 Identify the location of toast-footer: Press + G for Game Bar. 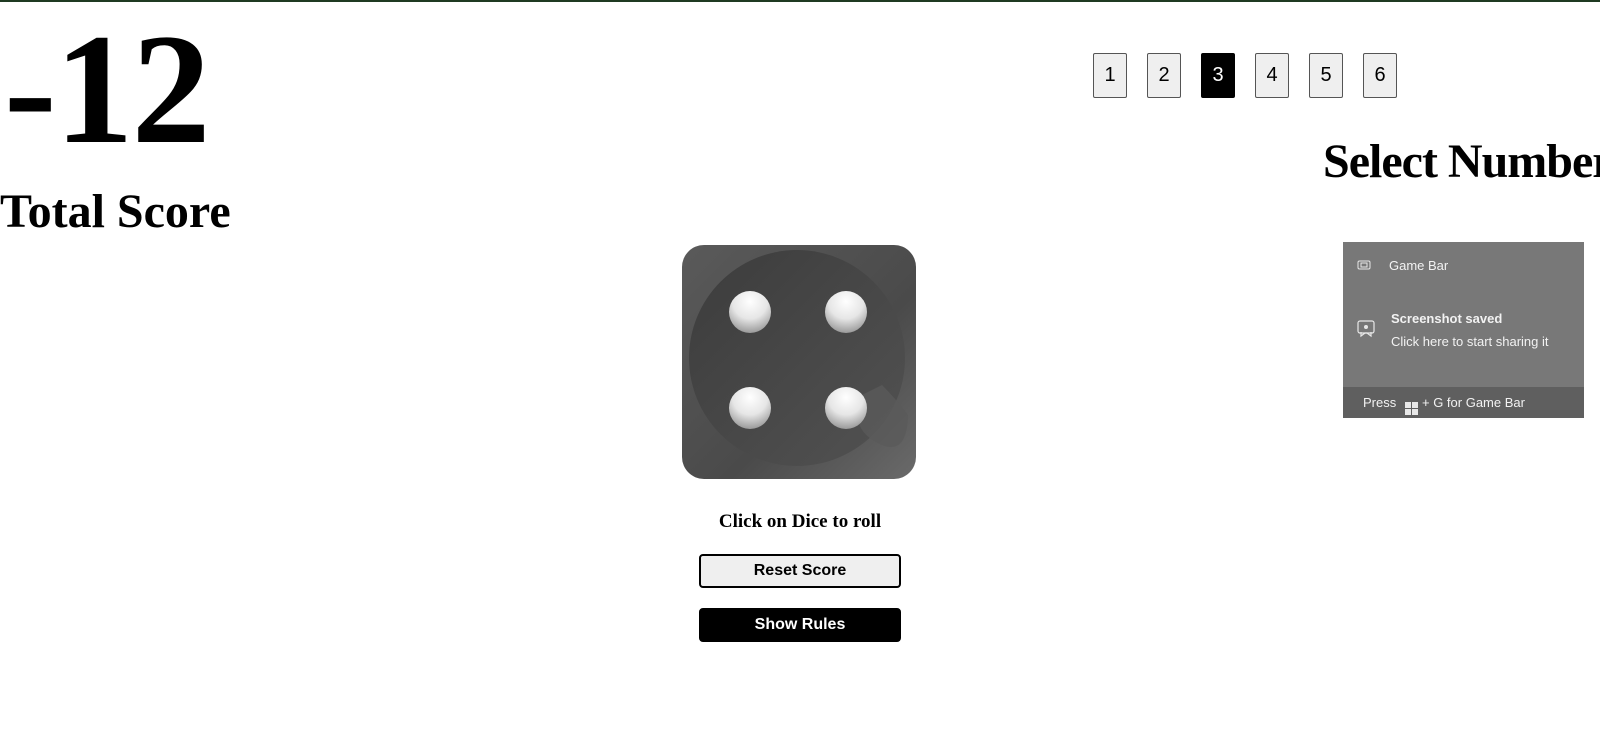
(1463, 402).